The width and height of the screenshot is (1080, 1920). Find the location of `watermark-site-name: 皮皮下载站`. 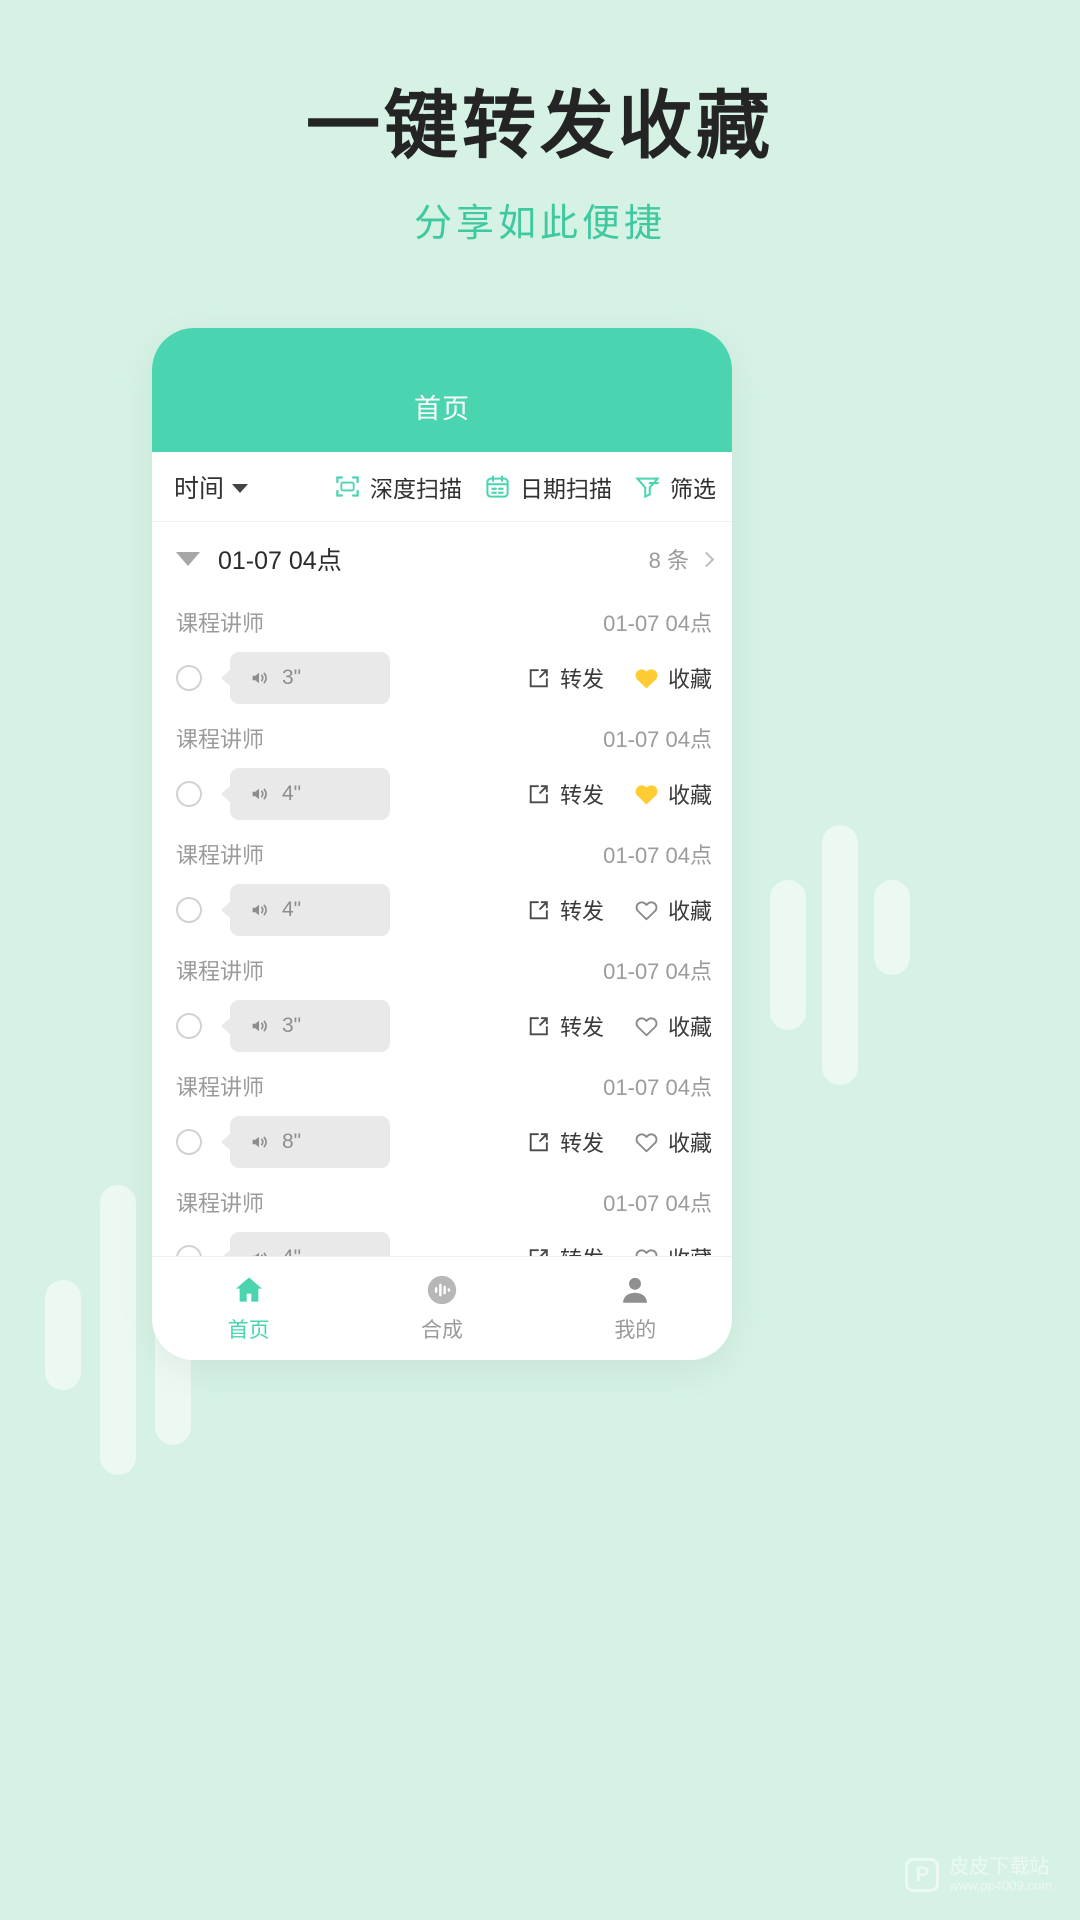

watermark-site-name: 皮皮下载站 is located at coordinates (999, 1867).